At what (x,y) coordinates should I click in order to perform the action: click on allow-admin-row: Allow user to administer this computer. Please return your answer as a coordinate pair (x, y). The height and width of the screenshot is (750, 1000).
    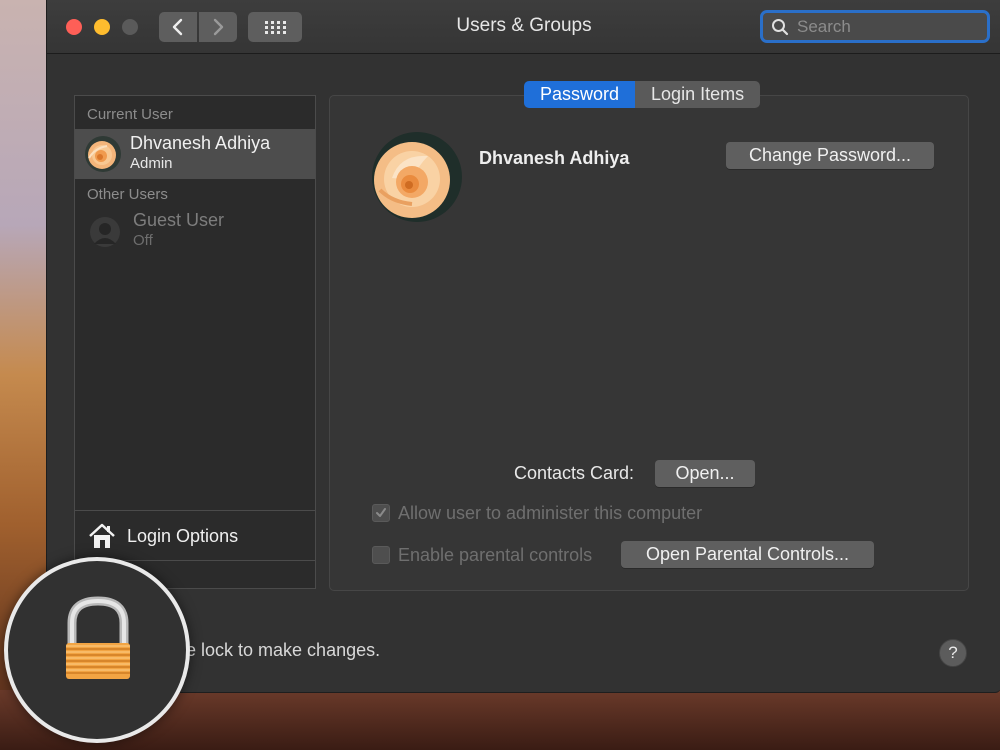
    Looking at the image, I should click on (537, 513).